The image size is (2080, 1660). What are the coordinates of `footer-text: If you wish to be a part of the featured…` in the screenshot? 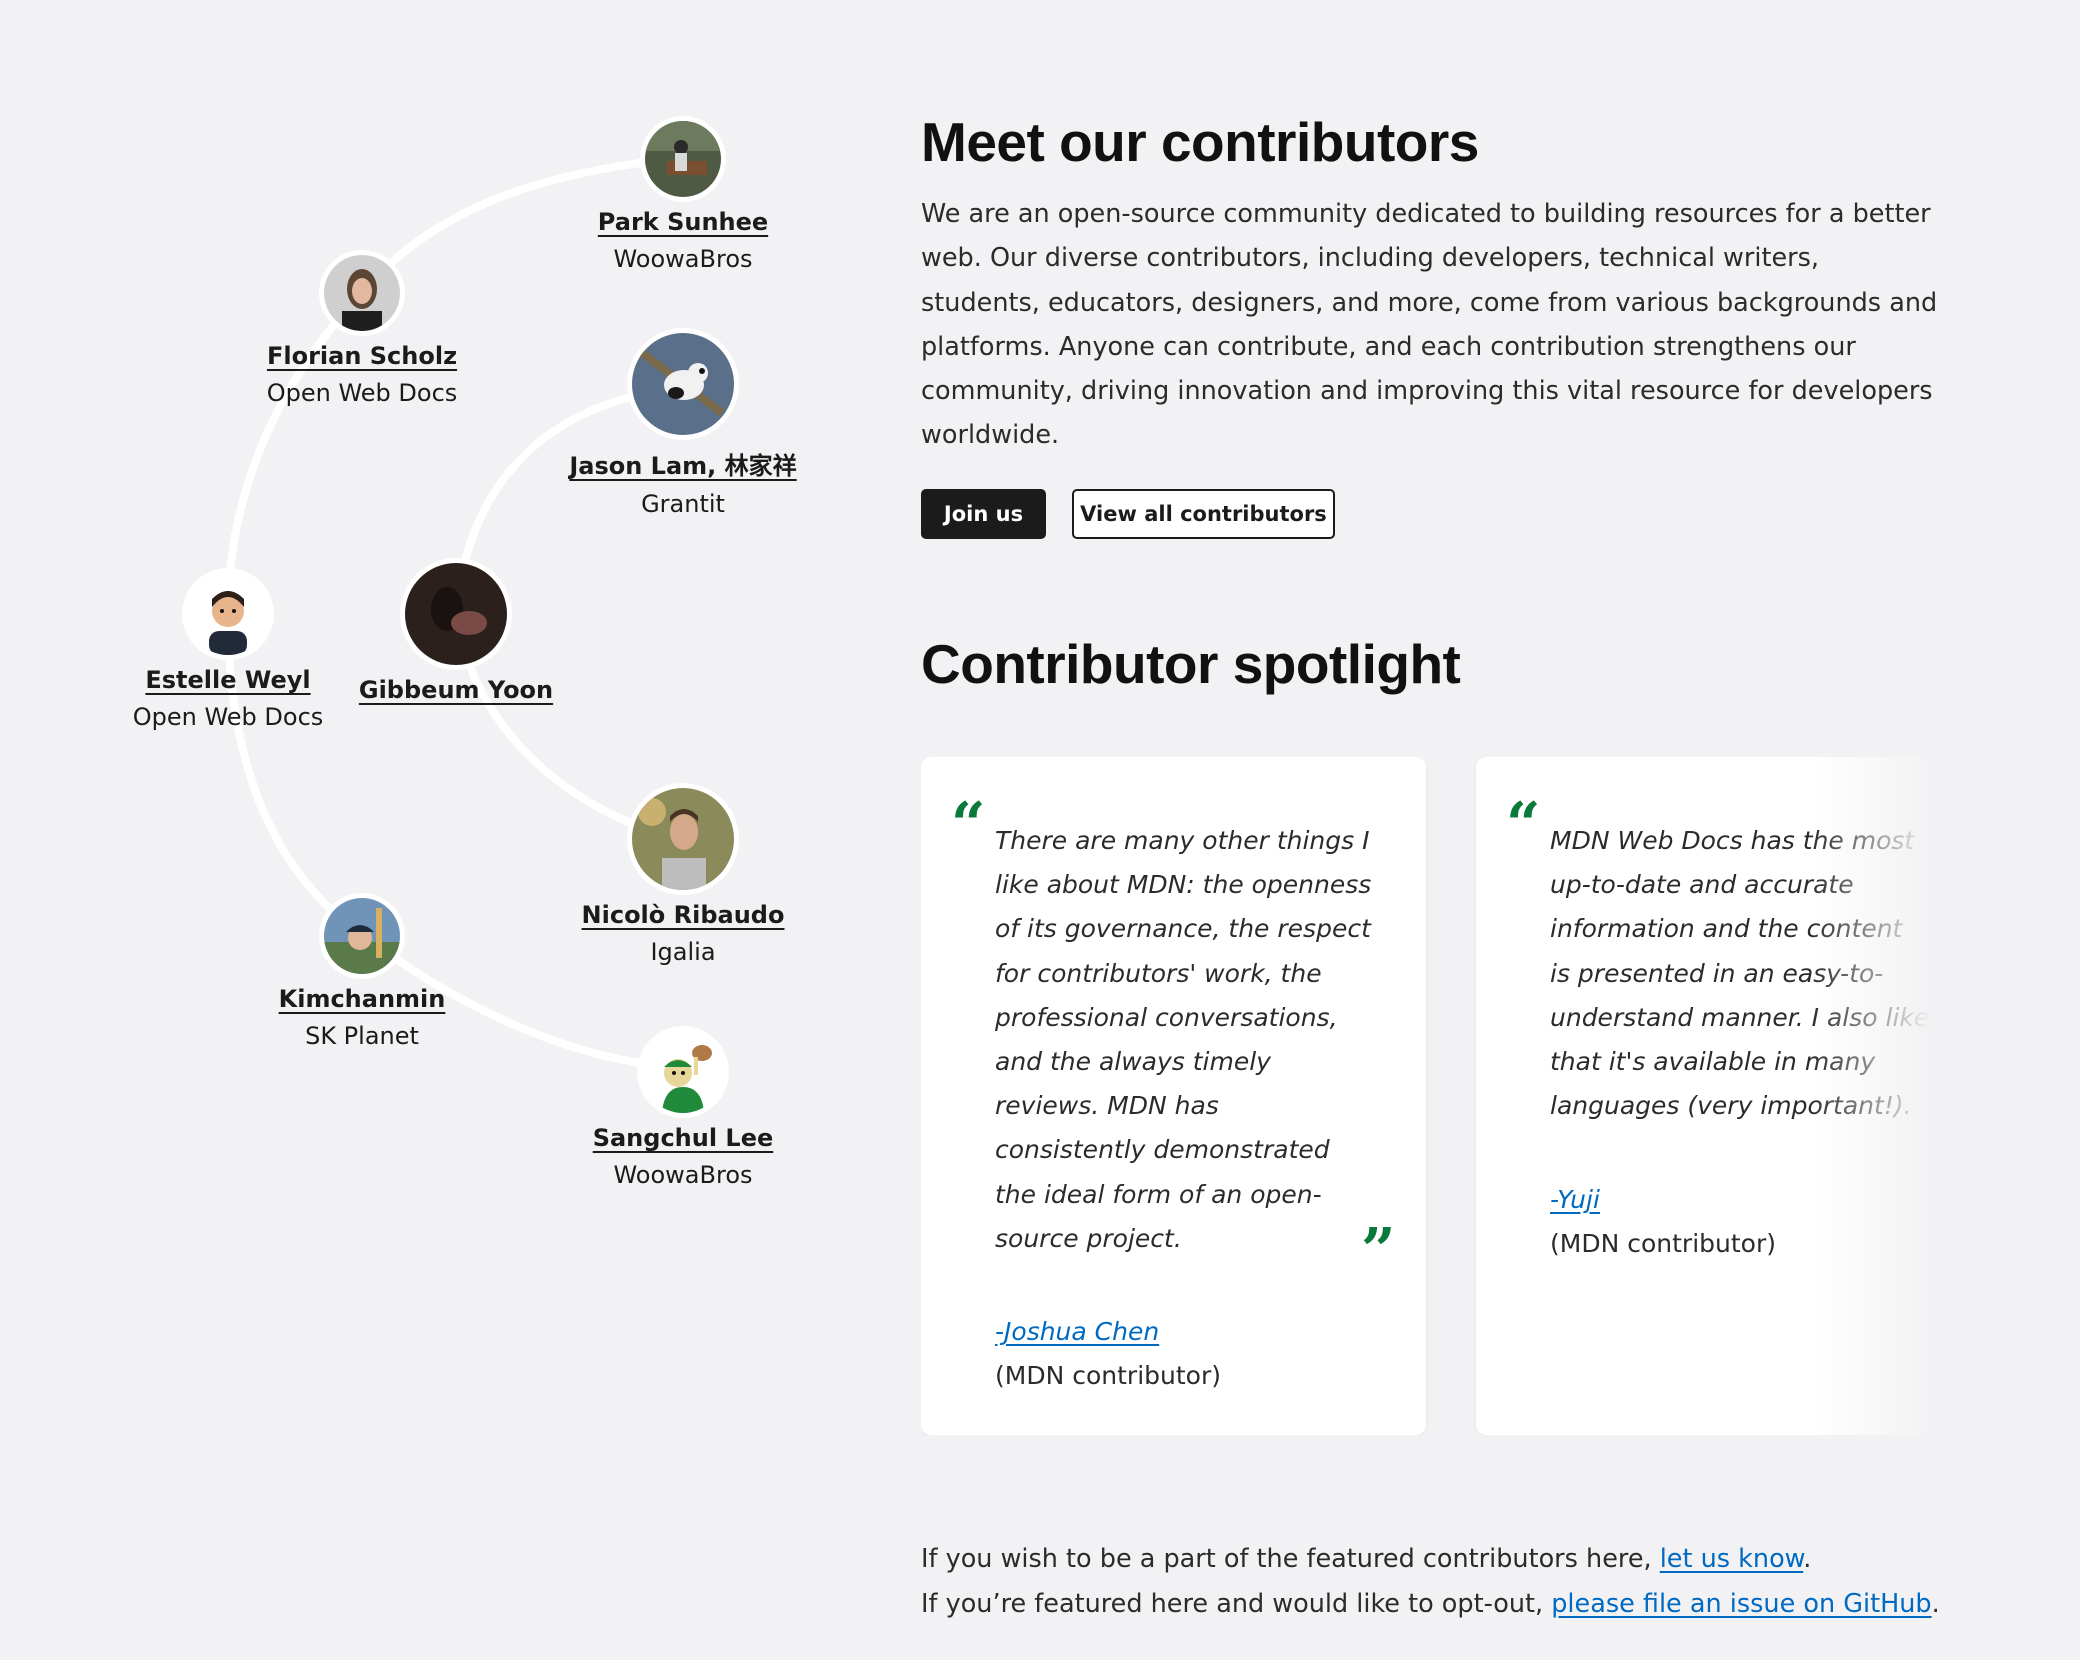 It's located at (1290, 1559).